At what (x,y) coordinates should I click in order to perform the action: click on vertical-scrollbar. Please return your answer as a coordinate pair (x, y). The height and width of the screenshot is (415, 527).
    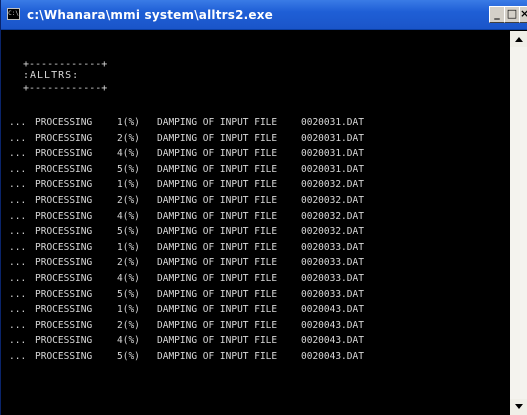
    Looking at the image, I should click on (518, 223).